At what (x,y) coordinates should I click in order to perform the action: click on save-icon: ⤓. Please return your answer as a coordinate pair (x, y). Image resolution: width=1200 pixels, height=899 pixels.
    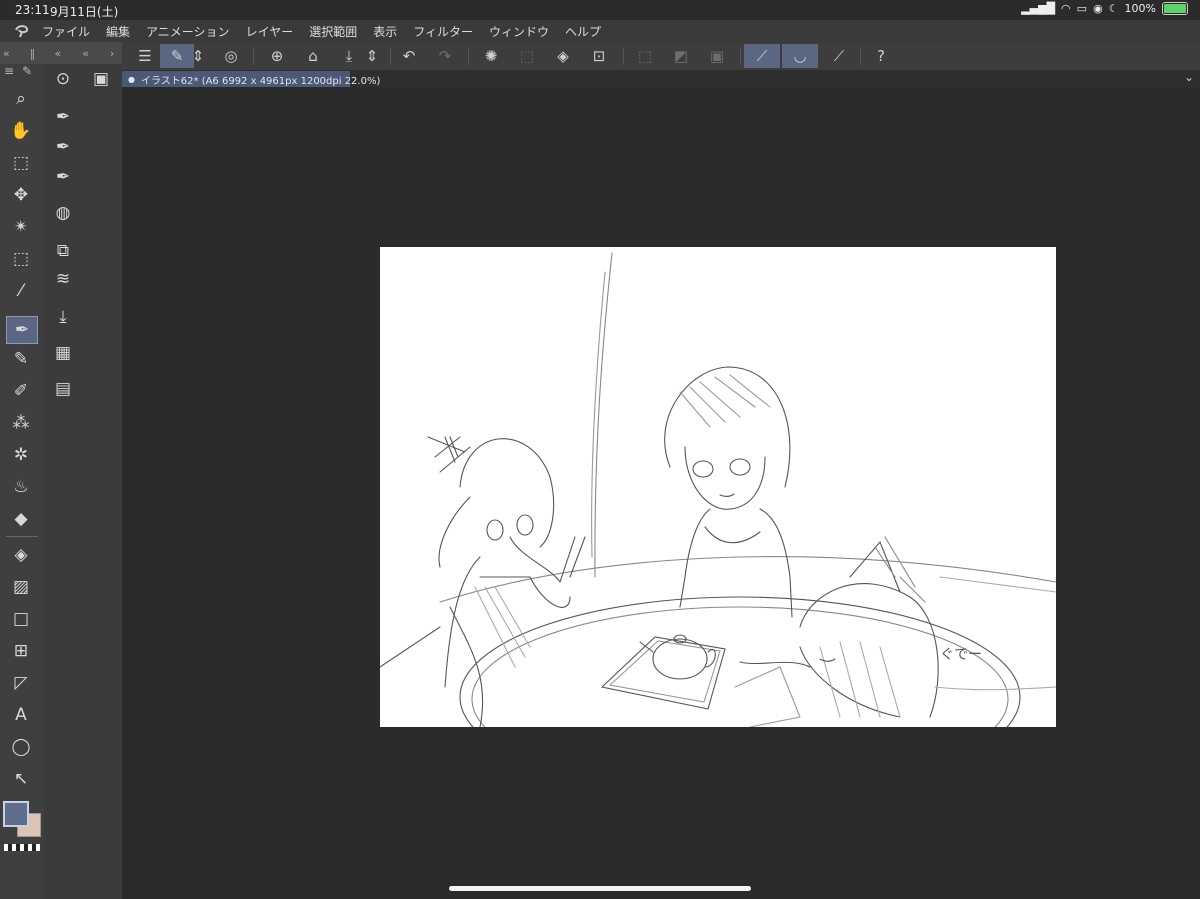
    Looking at the image, I should click on (349, 56).